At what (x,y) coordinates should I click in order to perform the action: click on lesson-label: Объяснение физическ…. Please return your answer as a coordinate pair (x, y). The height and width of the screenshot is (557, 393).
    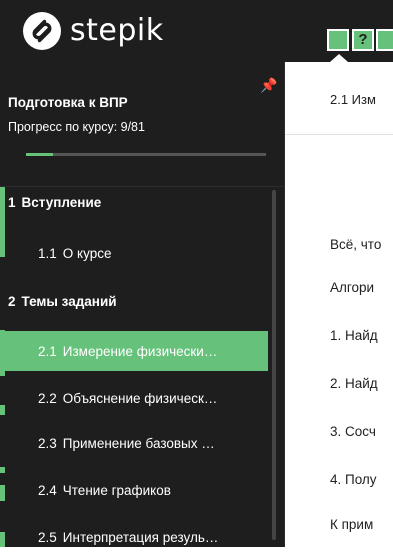
    Looking at the image, I should click on (140, 398).